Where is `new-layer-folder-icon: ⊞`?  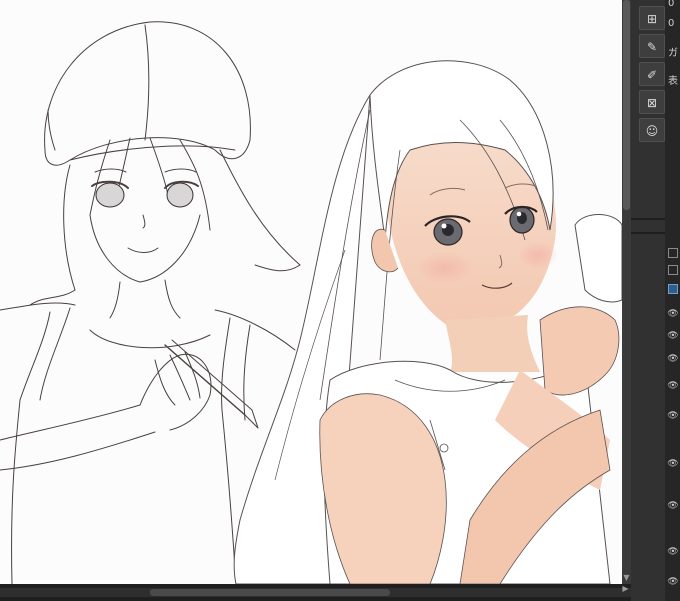 new-layer-folder-icon: ⊞ is located at coordinates (652, 18).